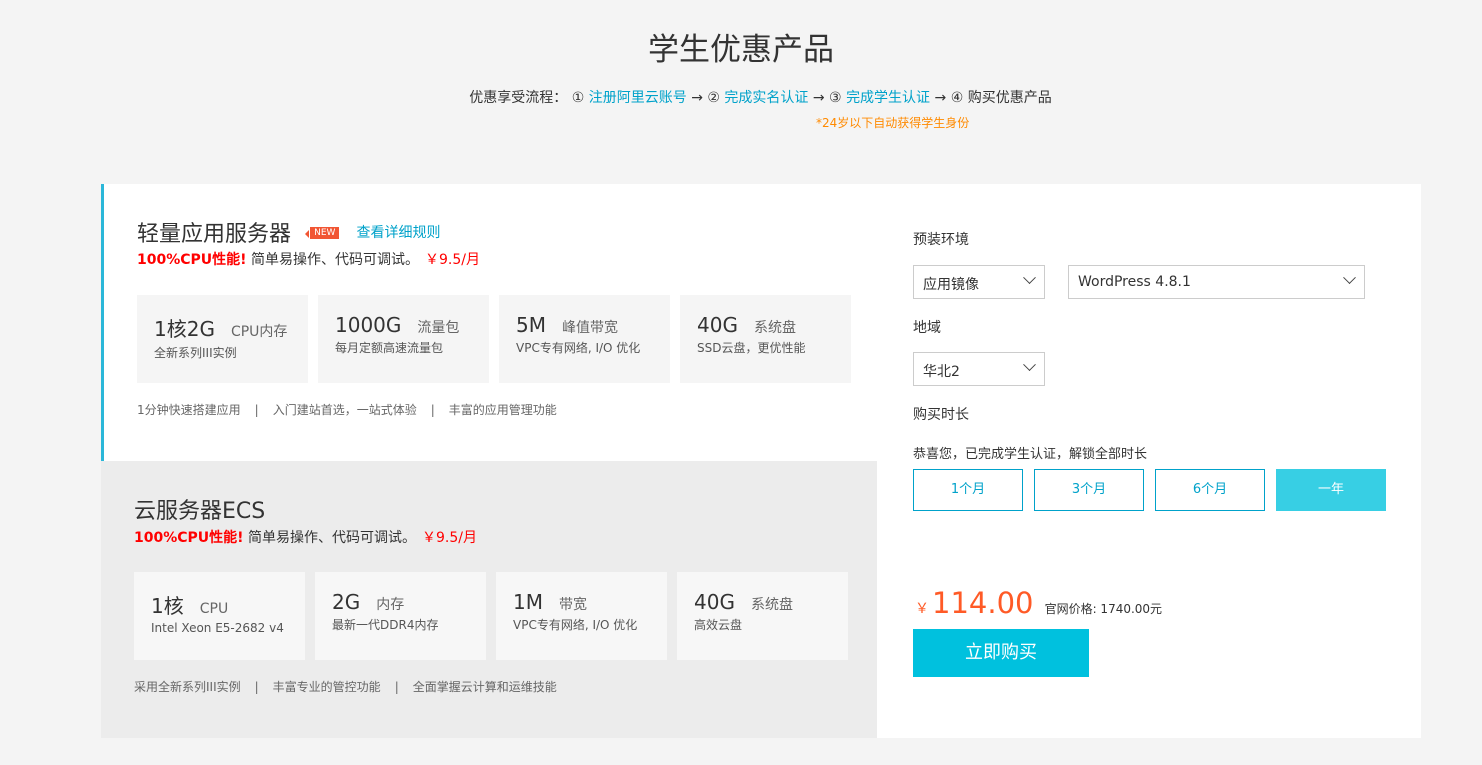  What do you see at coordinates (347, 410) in the screenshot?
I see `lite-features: 1分钟快速搭建应用 | 入门建站首选，一站式体验 | 丰富的应用管理功能` at bounding box center [347, 410].